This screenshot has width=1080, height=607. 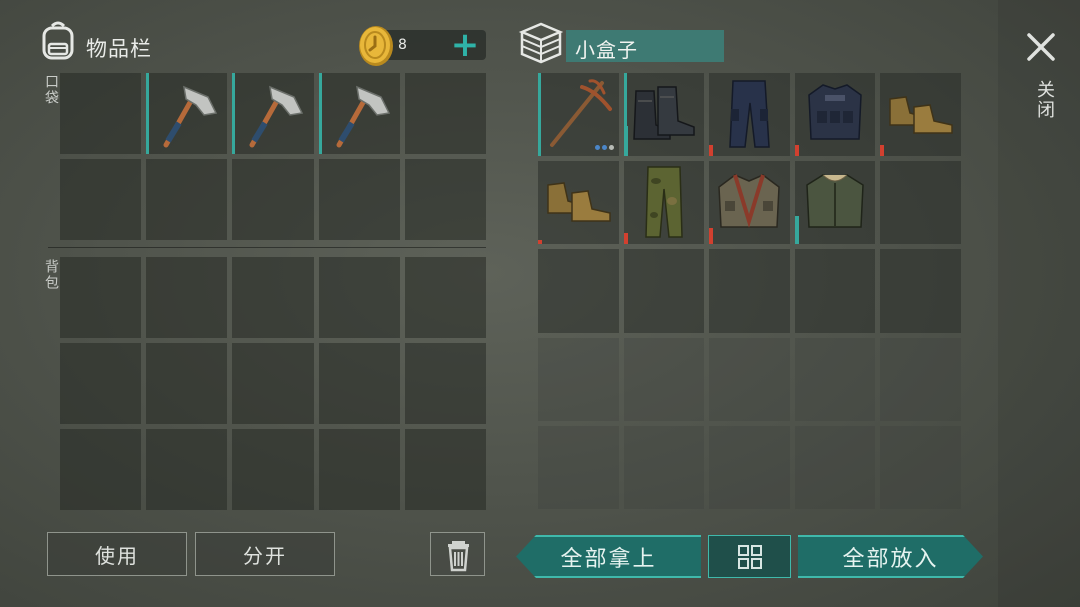 I want to click on container-slot-tactical-vest, so click(x=835, y=115).